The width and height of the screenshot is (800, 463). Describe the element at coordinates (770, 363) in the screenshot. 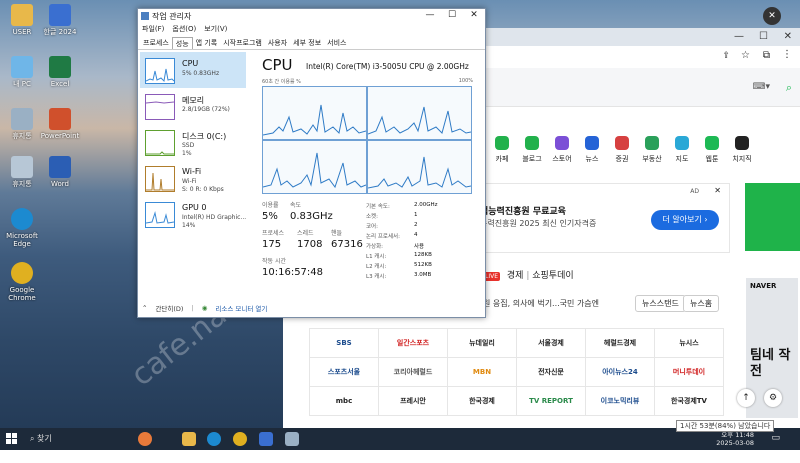

I see `right-ad-text: 팀네 작전` at that location.